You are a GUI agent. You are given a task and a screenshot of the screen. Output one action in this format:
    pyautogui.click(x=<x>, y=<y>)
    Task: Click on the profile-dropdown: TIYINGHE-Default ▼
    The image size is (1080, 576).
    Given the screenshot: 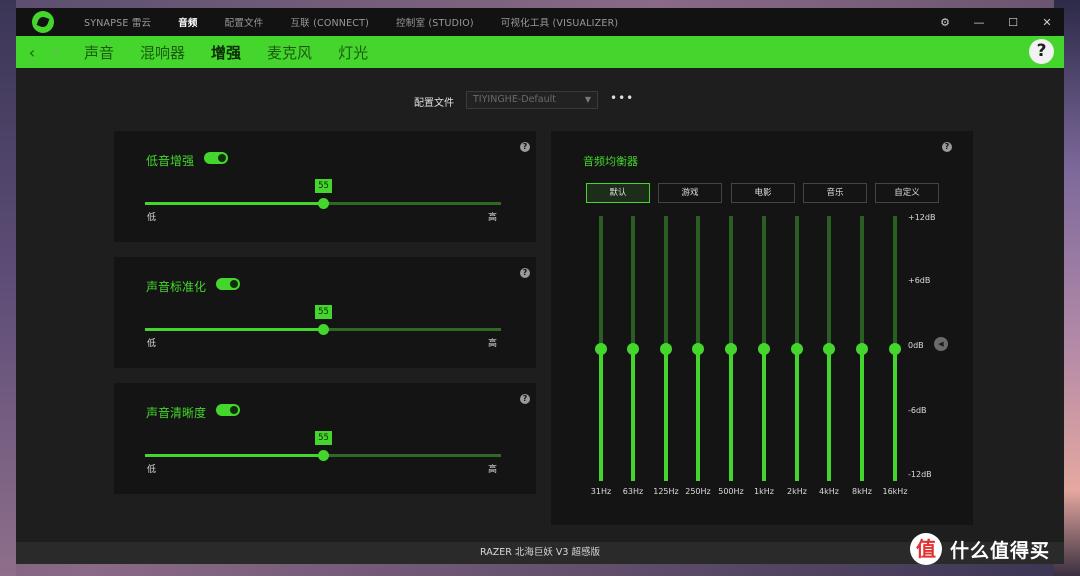 What is the action you would take?
    pyautogui.click(x=532, y=100)
    